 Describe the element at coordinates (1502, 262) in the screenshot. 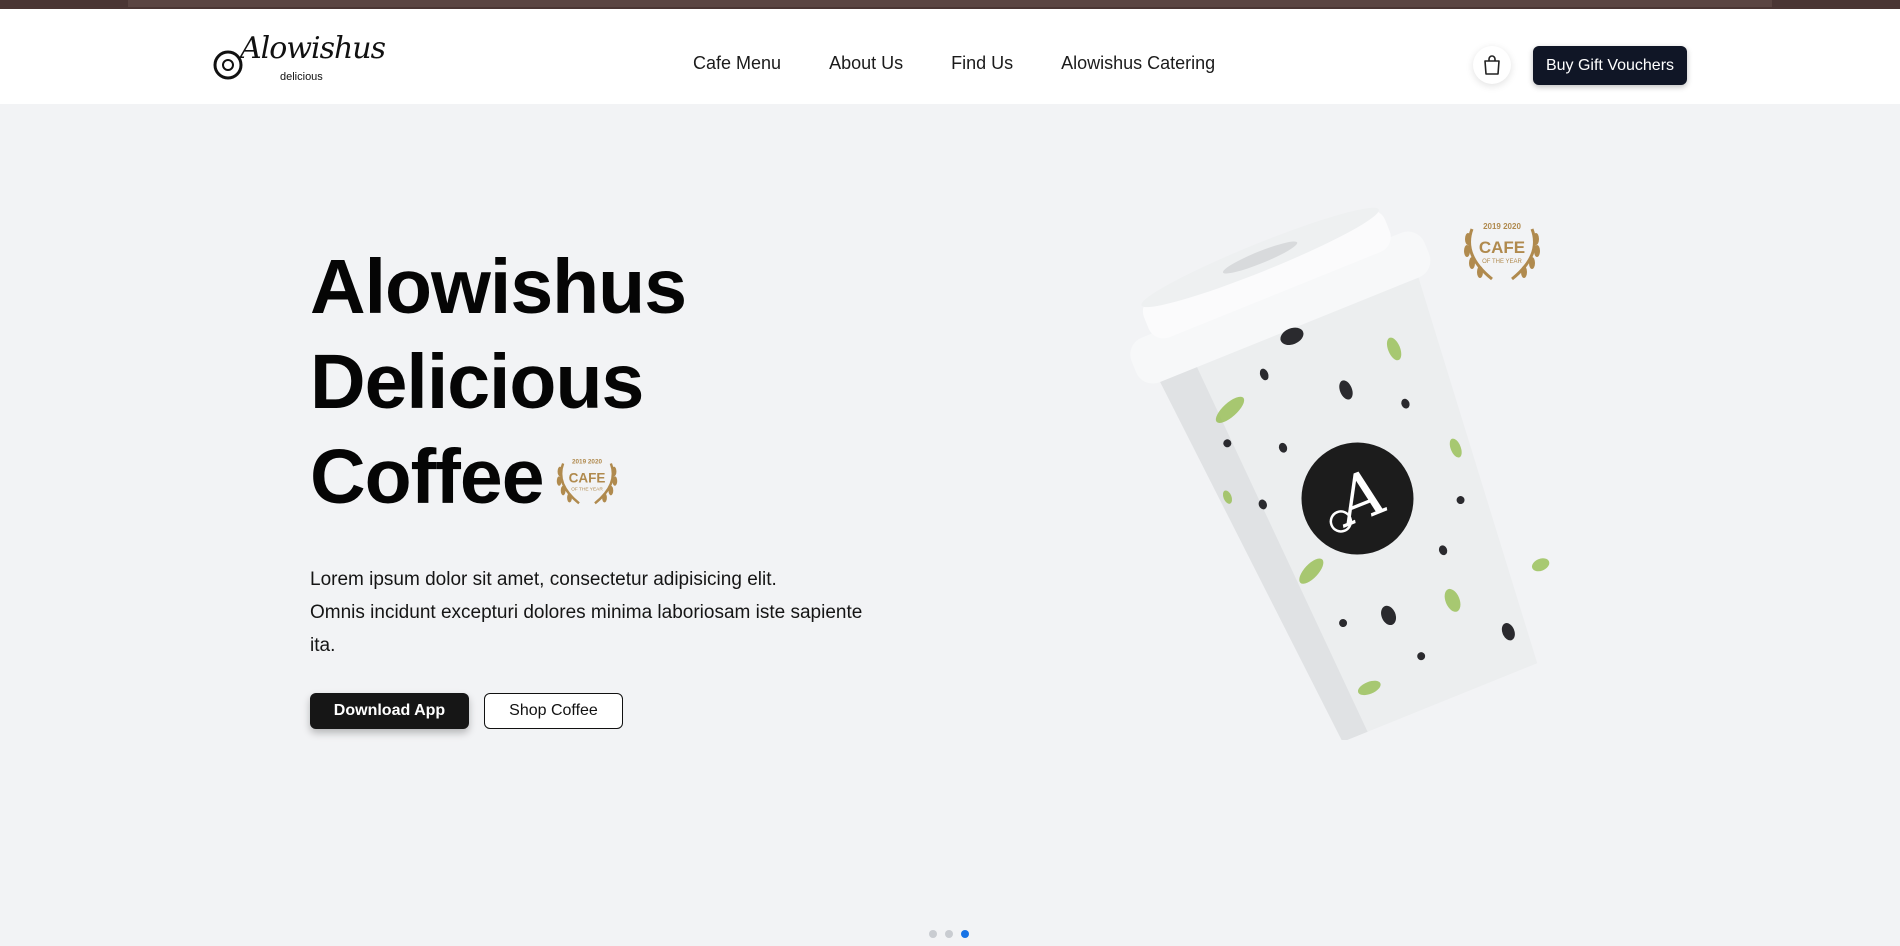

I see `award-sub: OF THE YEAR` at that location.